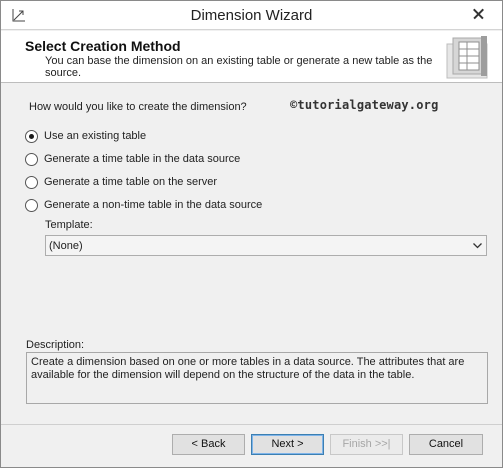  What do you see at coordinates (131, 182) in the screenshot?
I see `option-label: Generate a time table on the server` at bounding box center [131, 182].